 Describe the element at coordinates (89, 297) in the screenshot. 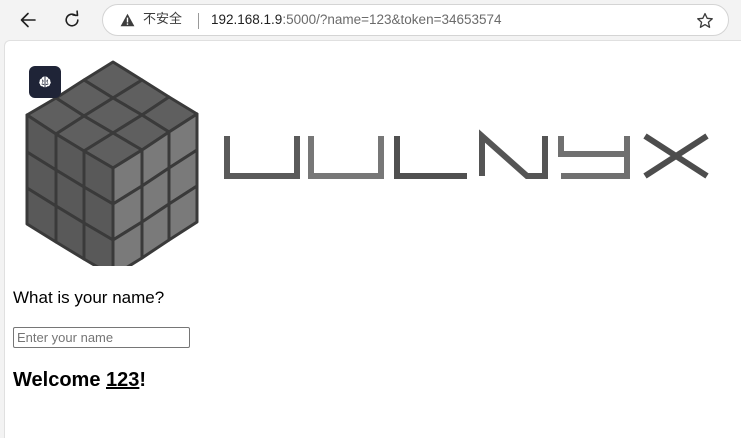

I see `name-question: What is your name?` at that location.